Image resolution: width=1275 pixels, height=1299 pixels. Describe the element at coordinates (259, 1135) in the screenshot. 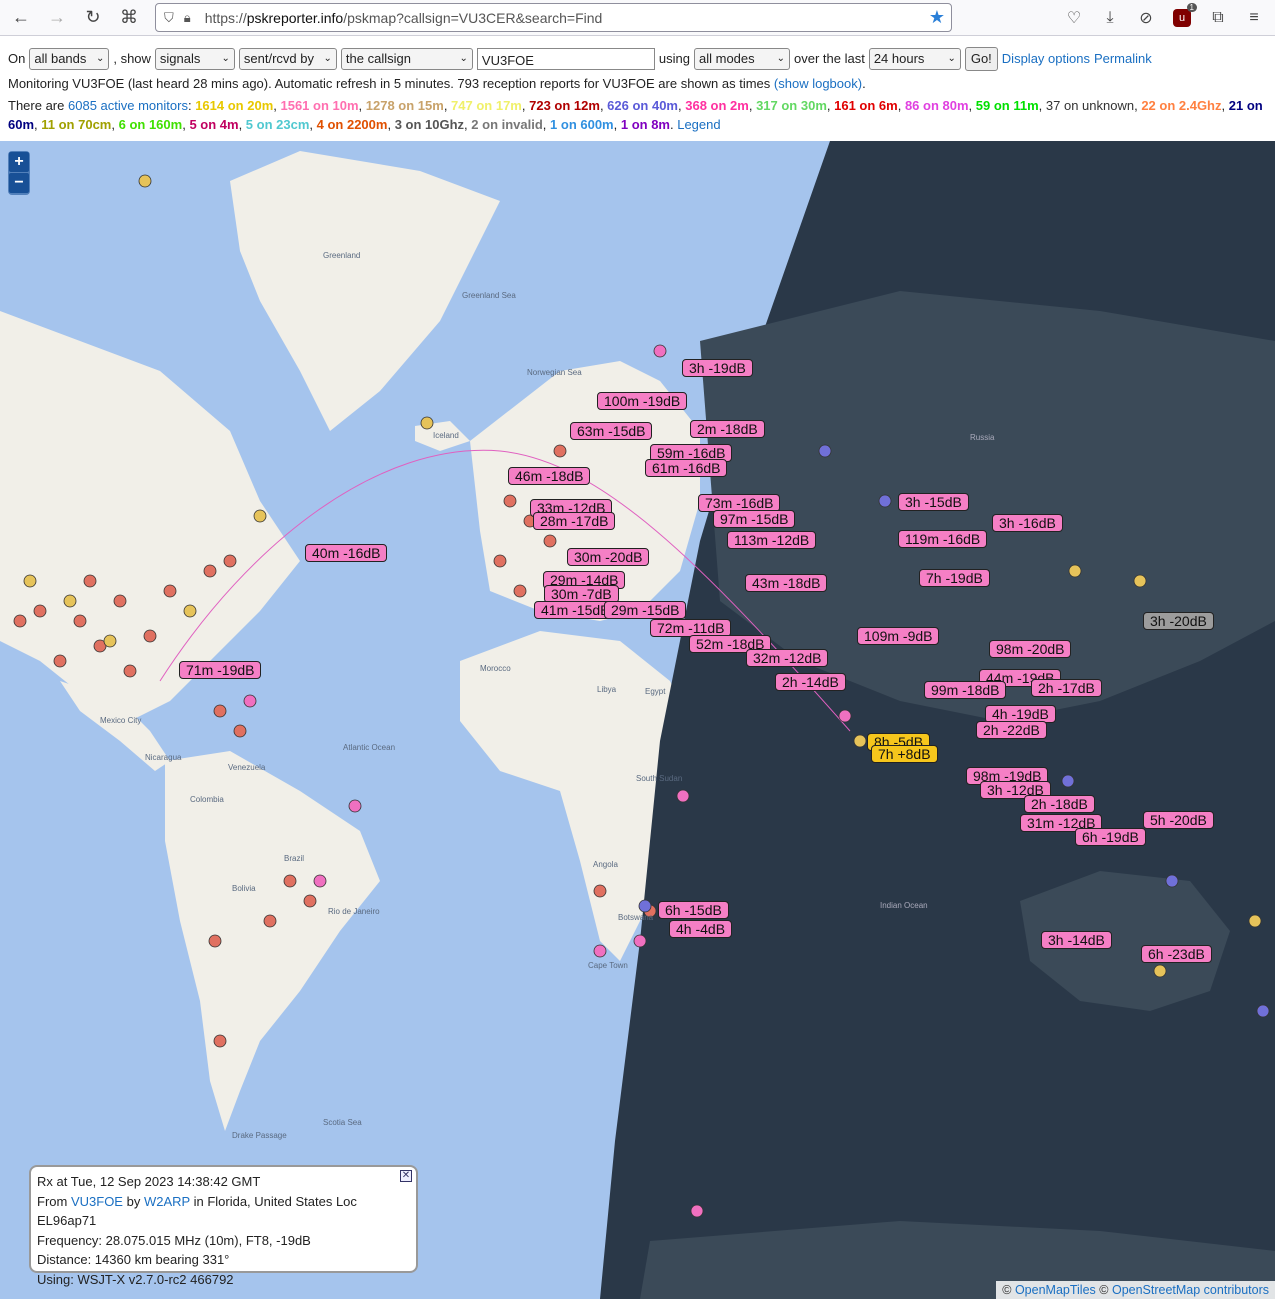

I see `geo-label: Drake Passage` at that location.